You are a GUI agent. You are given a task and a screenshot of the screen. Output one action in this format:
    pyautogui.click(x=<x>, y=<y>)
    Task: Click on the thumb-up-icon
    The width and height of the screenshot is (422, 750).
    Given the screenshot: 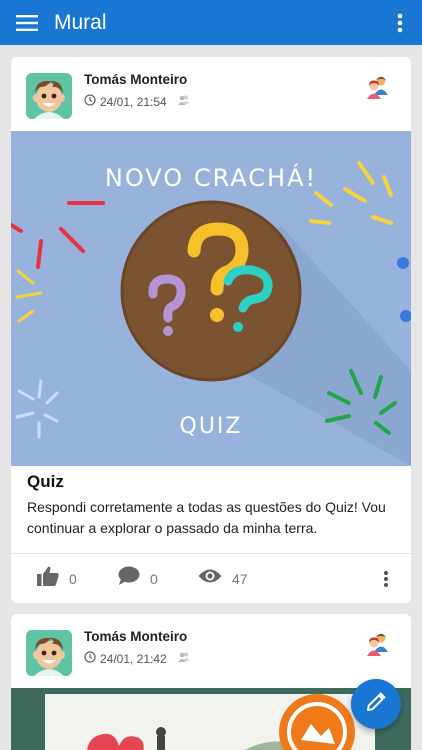 What is the action you would take?
    pyautogui.click(x=48, y=578)
    